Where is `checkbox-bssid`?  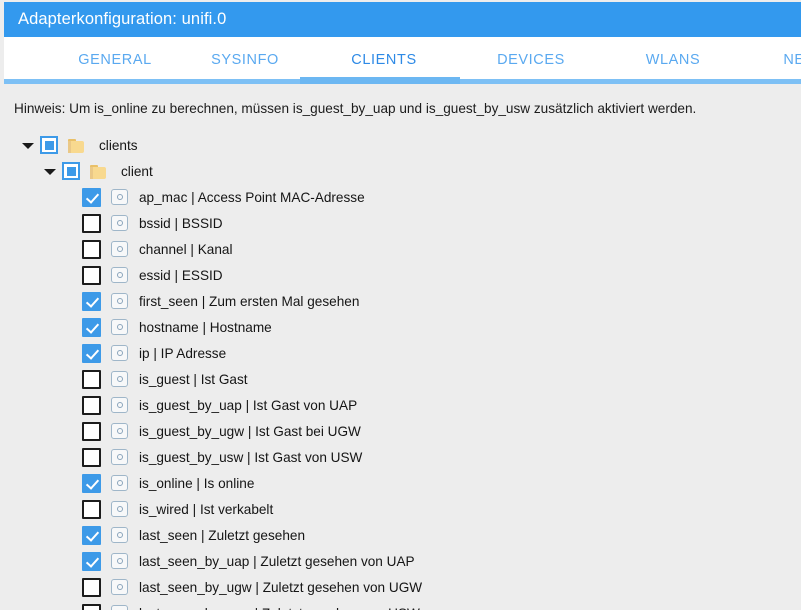 checkbox-bssid is located at coordinates (91, 223).